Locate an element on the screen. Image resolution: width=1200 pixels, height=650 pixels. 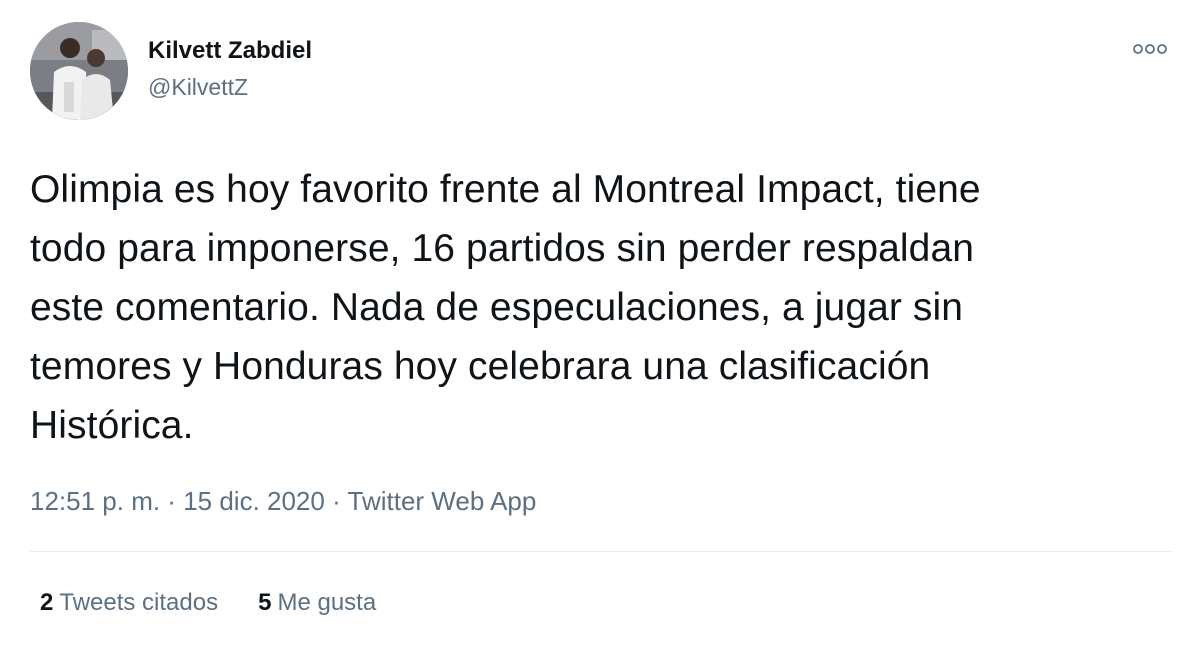
author-display-name: Kilvett Zabdiel is located at coordinates (230, 51).